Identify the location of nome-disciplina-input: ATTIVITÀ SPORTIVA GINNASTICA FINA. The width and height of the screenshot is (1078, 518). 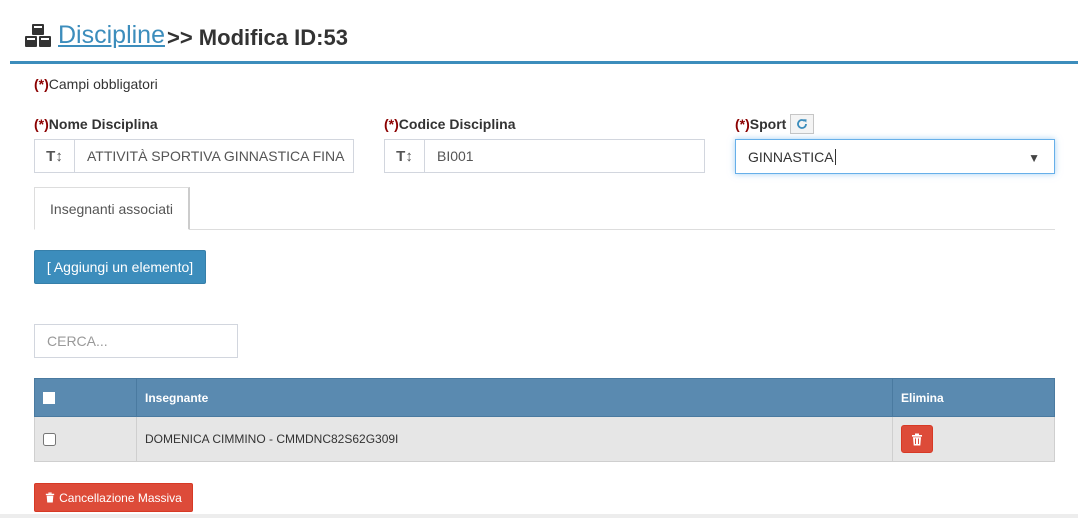
(214, 156).